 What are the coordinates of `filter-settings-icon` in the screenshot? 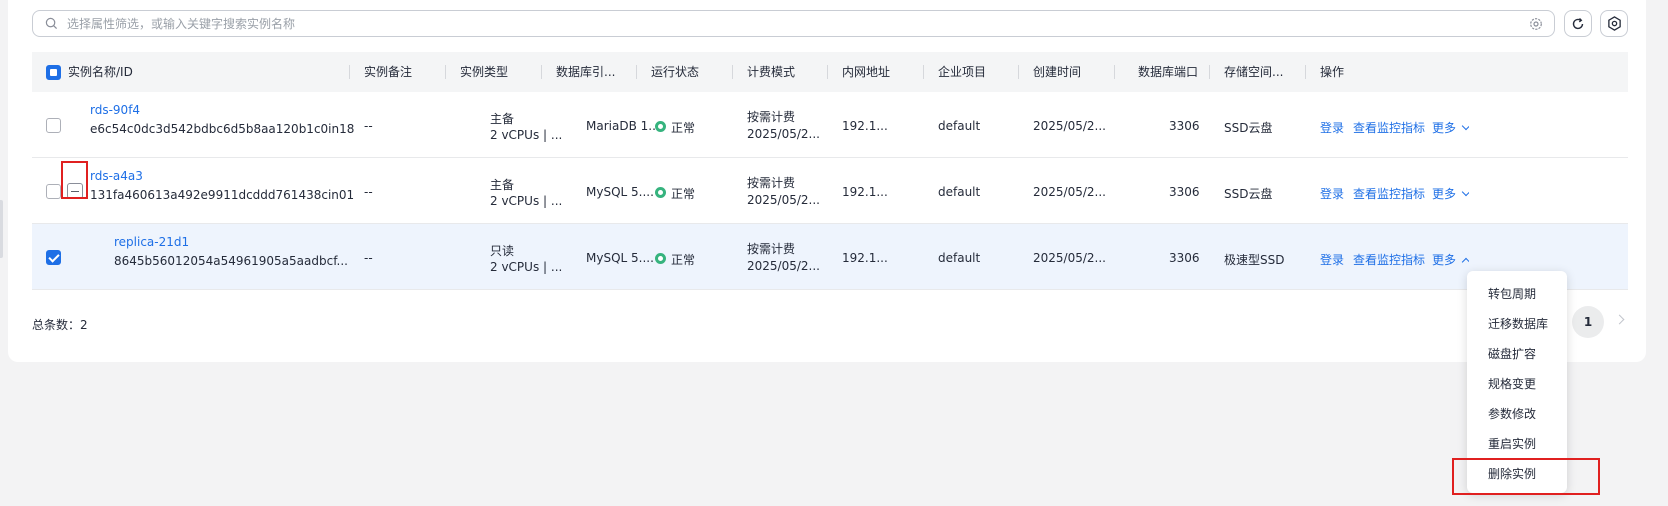 It's located at (1536, 24).